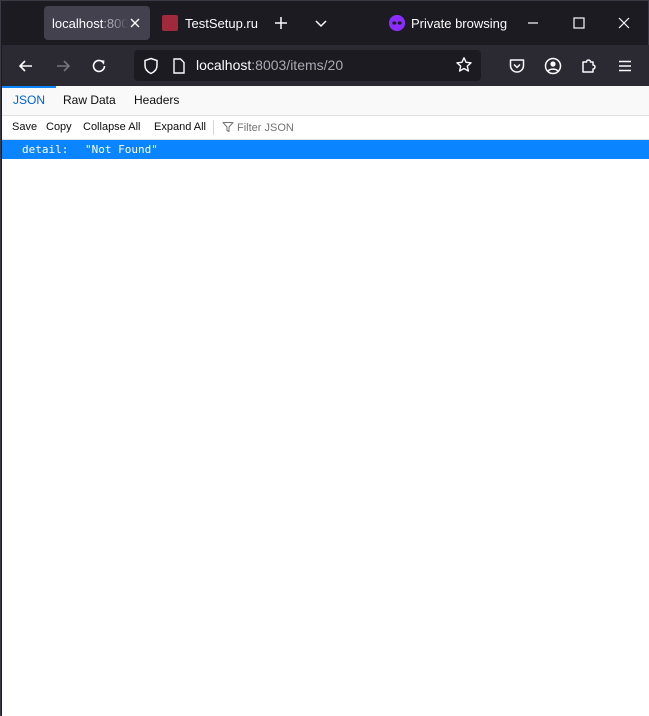 This screenshot has width=649, height=716. Describe the element at coordinates (26, 66) in the screenshot. I see `back-arrow-icon` at that location.